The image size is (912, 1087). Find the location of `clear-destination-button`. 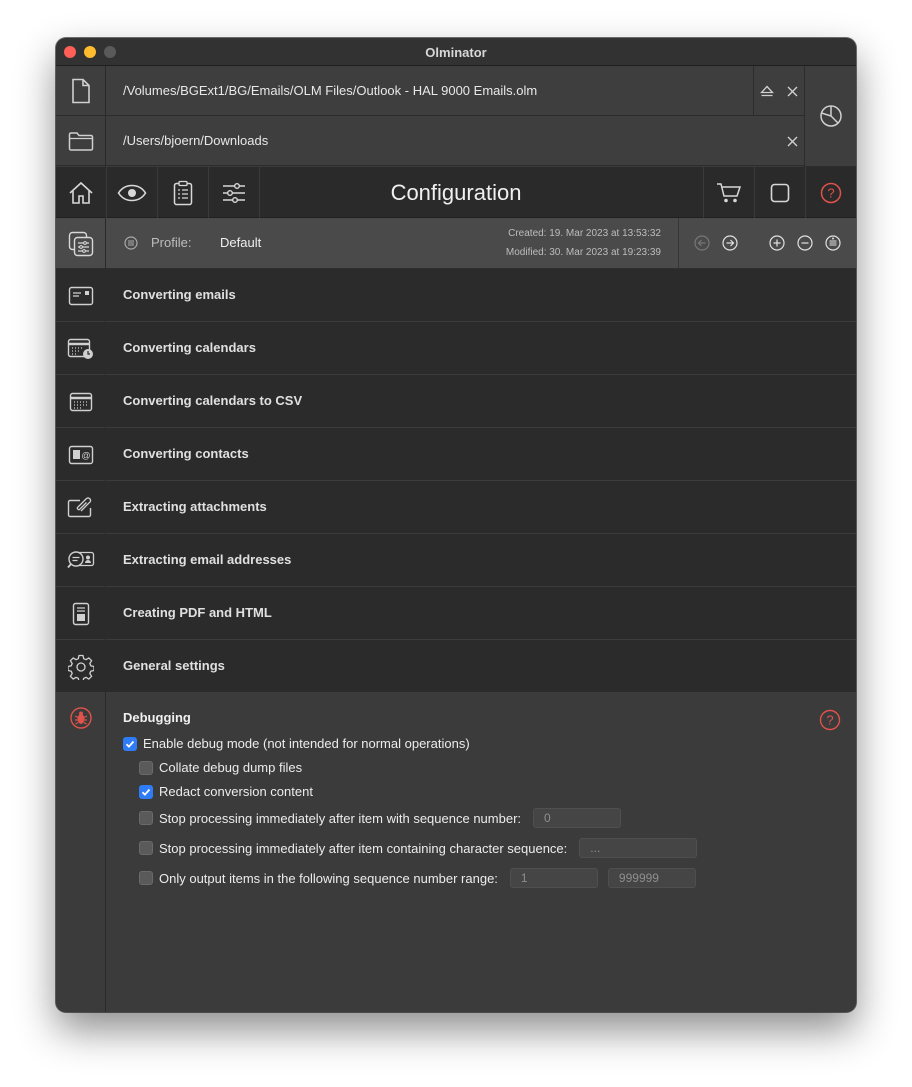

clear-destination-button is located at coordinates (792, 141).